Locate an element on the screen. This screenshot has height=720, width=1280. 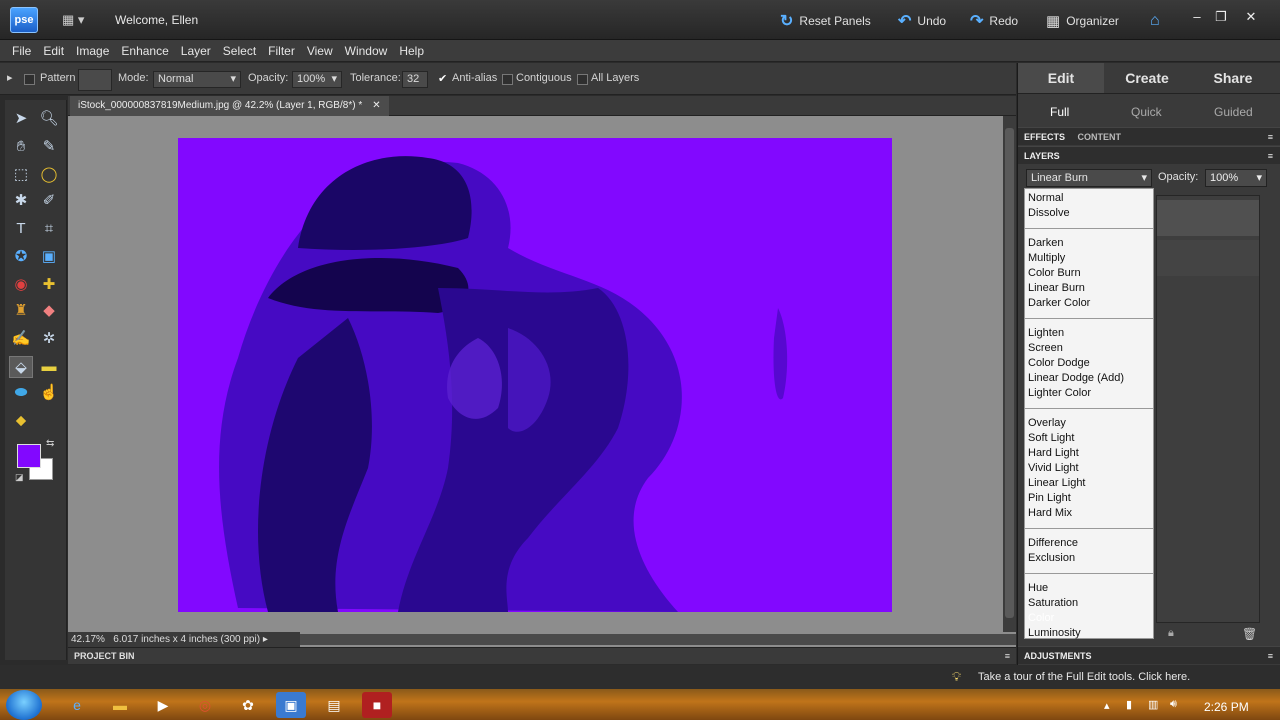
adjustments-header: ADJUSTMENTS ≡ is located at coordinates (1149, 655).